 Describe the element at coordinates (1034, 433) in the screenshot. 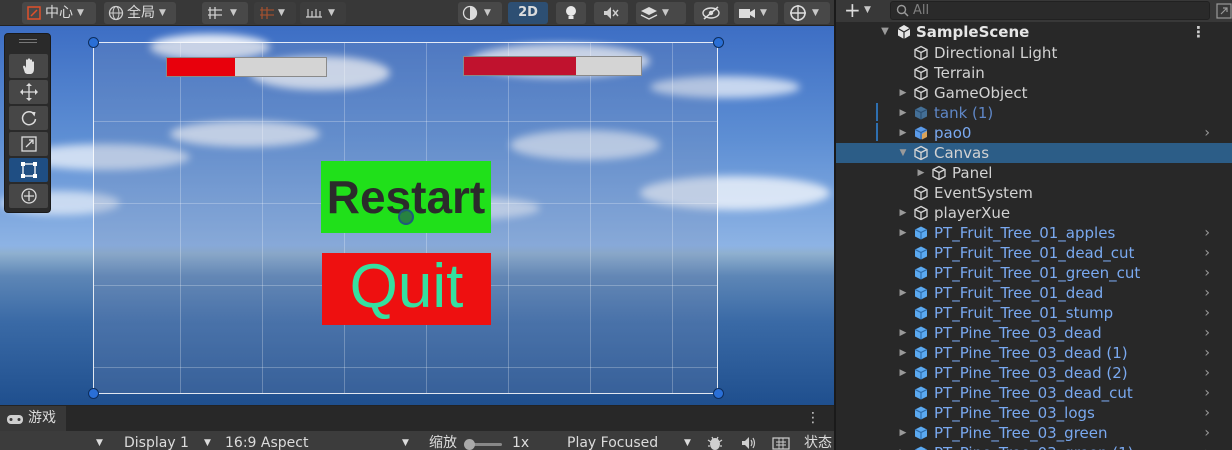

I see `hierarchy-item: ▶ PT_Pine_Tree_03_green ›` at that location.